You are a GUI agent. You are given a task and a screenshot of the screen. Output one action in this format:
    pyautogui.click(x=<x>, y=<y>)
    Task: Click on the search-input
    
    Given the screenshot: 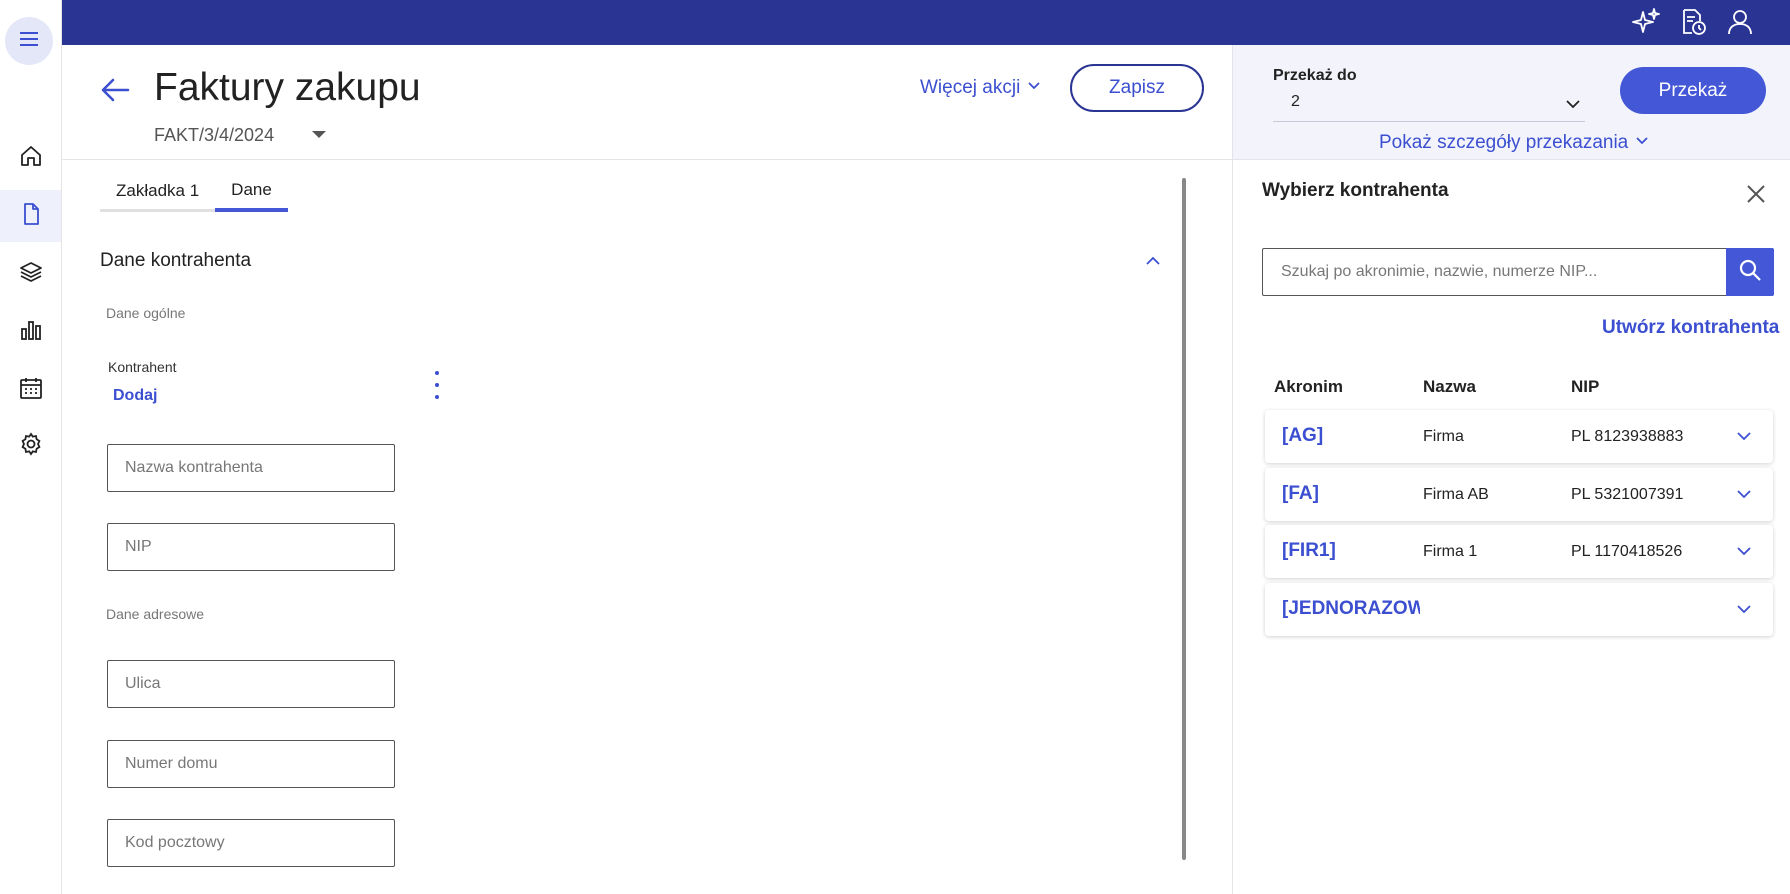 What is the action you would take?
    pyautogui.click(x=1494, y=272)
    